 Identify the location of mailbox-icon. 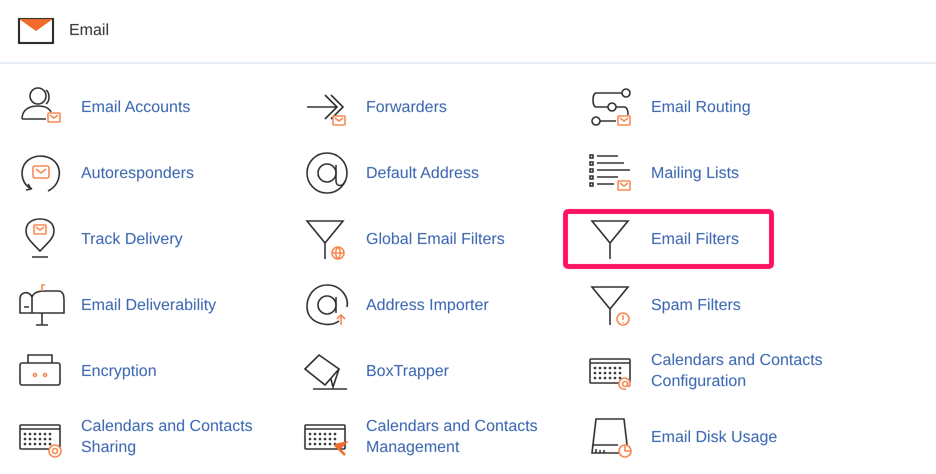
(42, 305).